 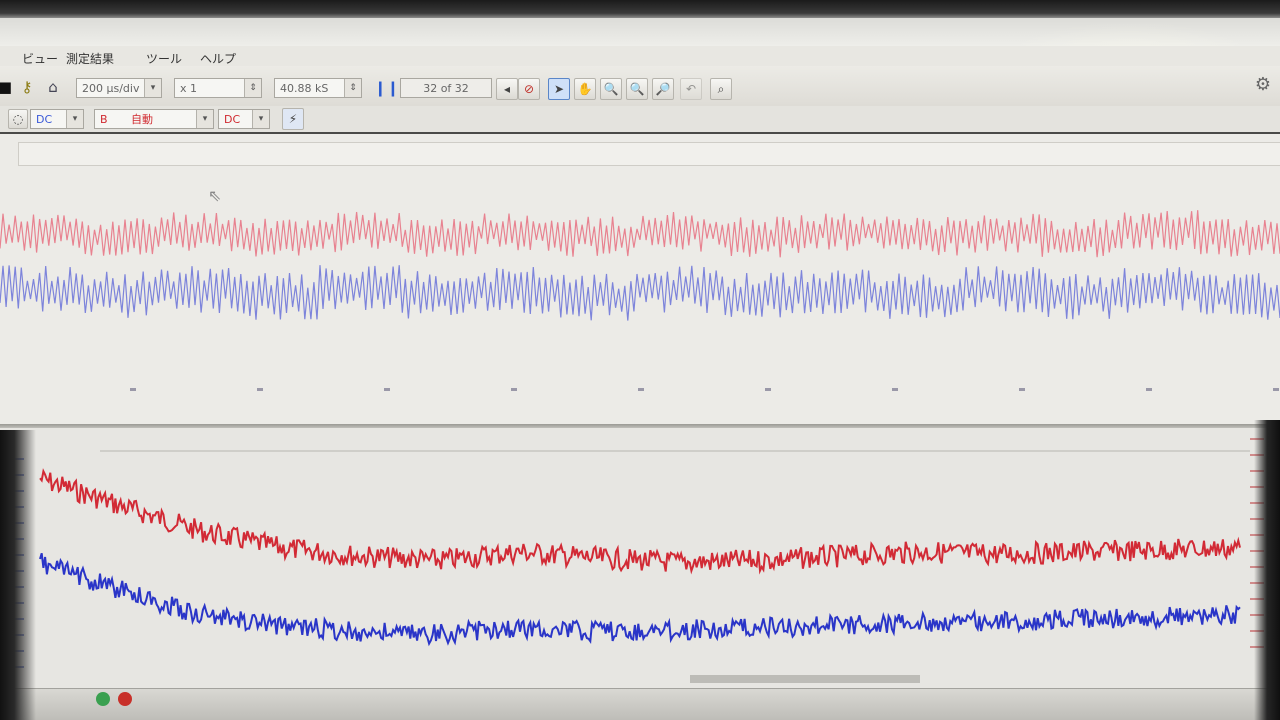 What do you see at coordinates (1267, 570) in the screenshot?
I see `monitor-bezel-right` at bounding box center [1267, 570].